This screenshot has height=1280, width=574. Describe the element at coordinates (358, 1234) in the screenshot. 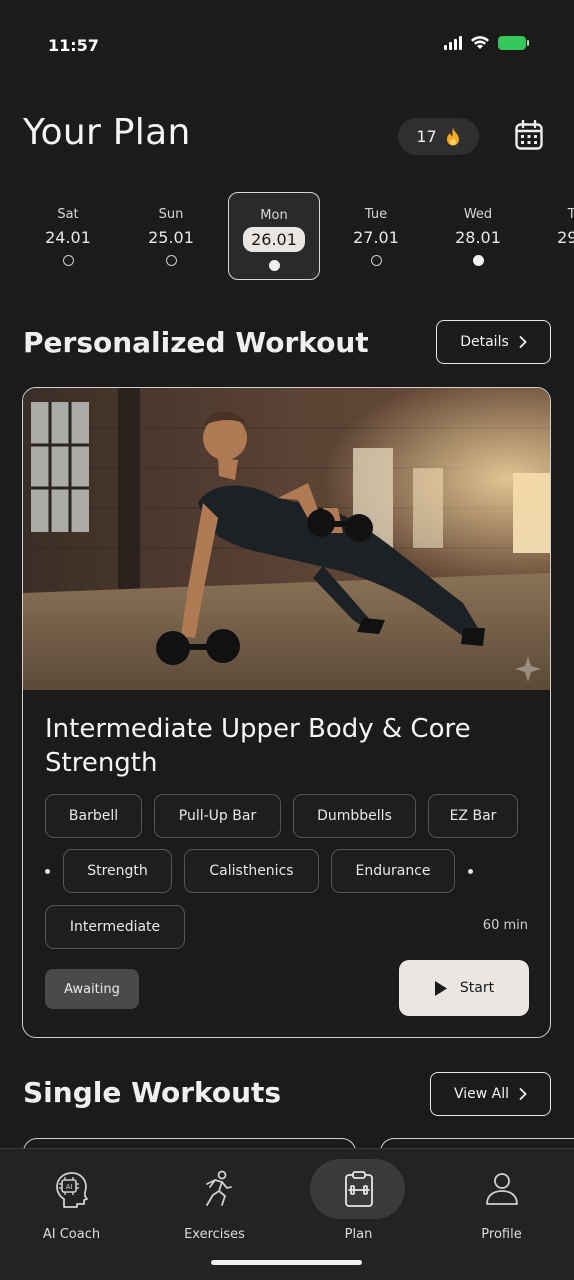

I see `nav-label: Plan` at that location.